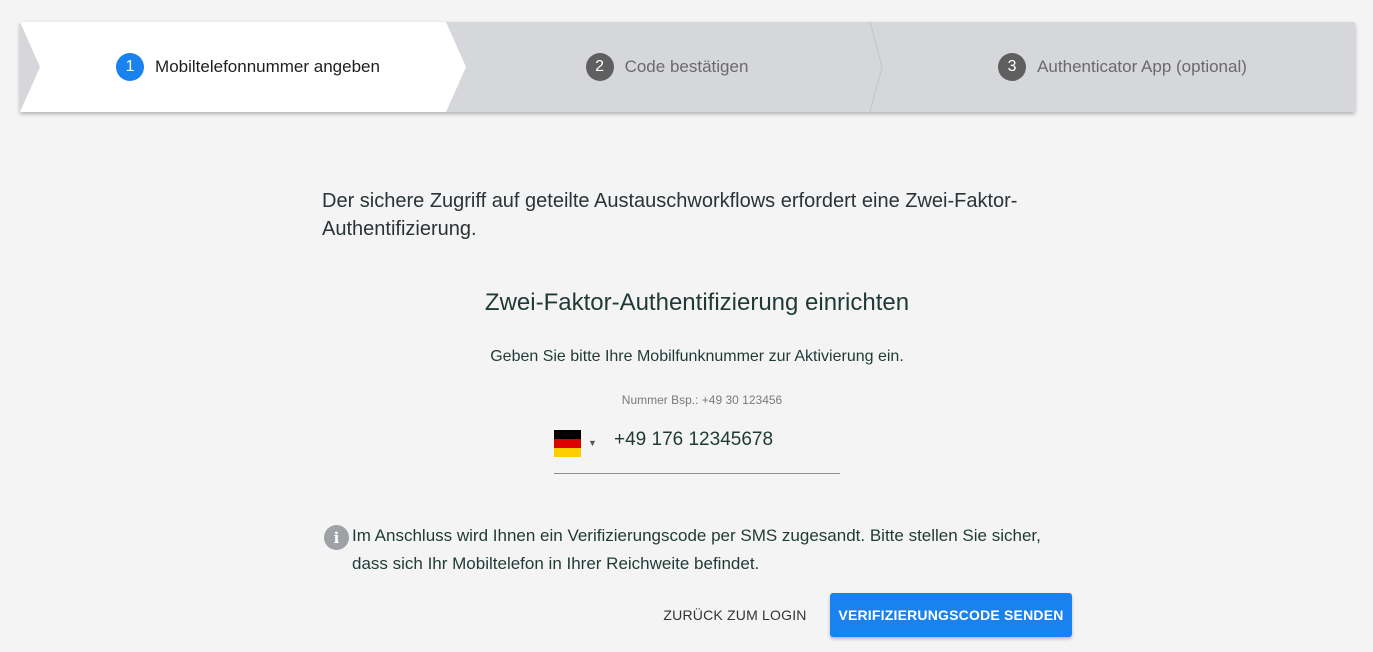 The image size is (1373, 652). Describe the element at coordinates (1012, 67) in the screenshot. I see `step-3-number: 3` at that location.